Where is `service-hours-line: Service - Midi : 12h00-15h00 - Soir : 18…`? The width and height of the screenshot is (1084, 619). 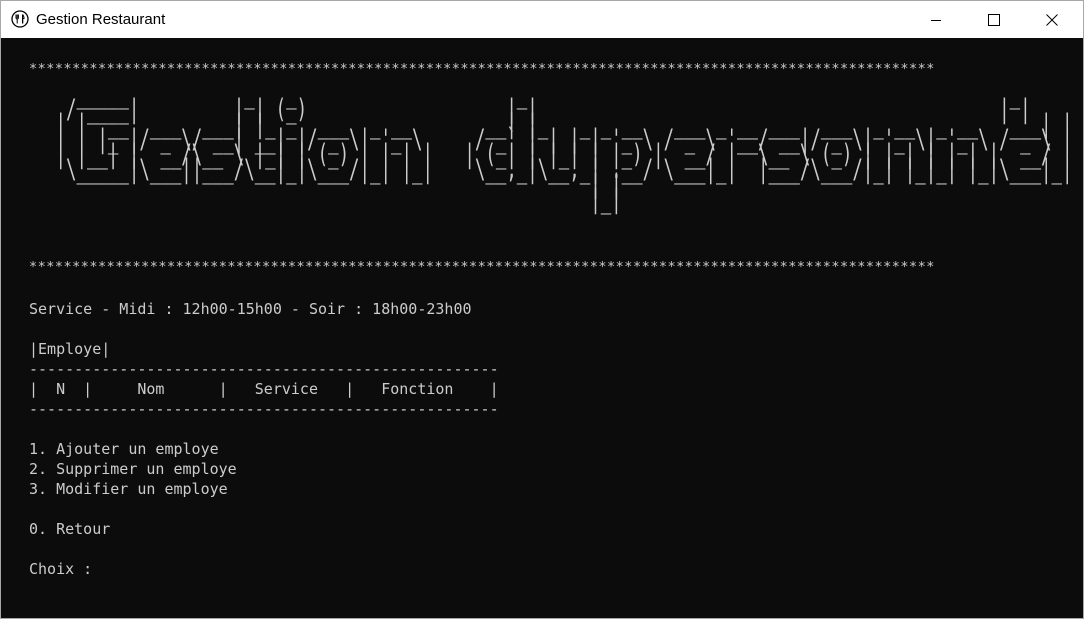
service-hours-line: Service - Midi : 12h00-15h00 - Soir : 18… is located at coordinates (250, 309).